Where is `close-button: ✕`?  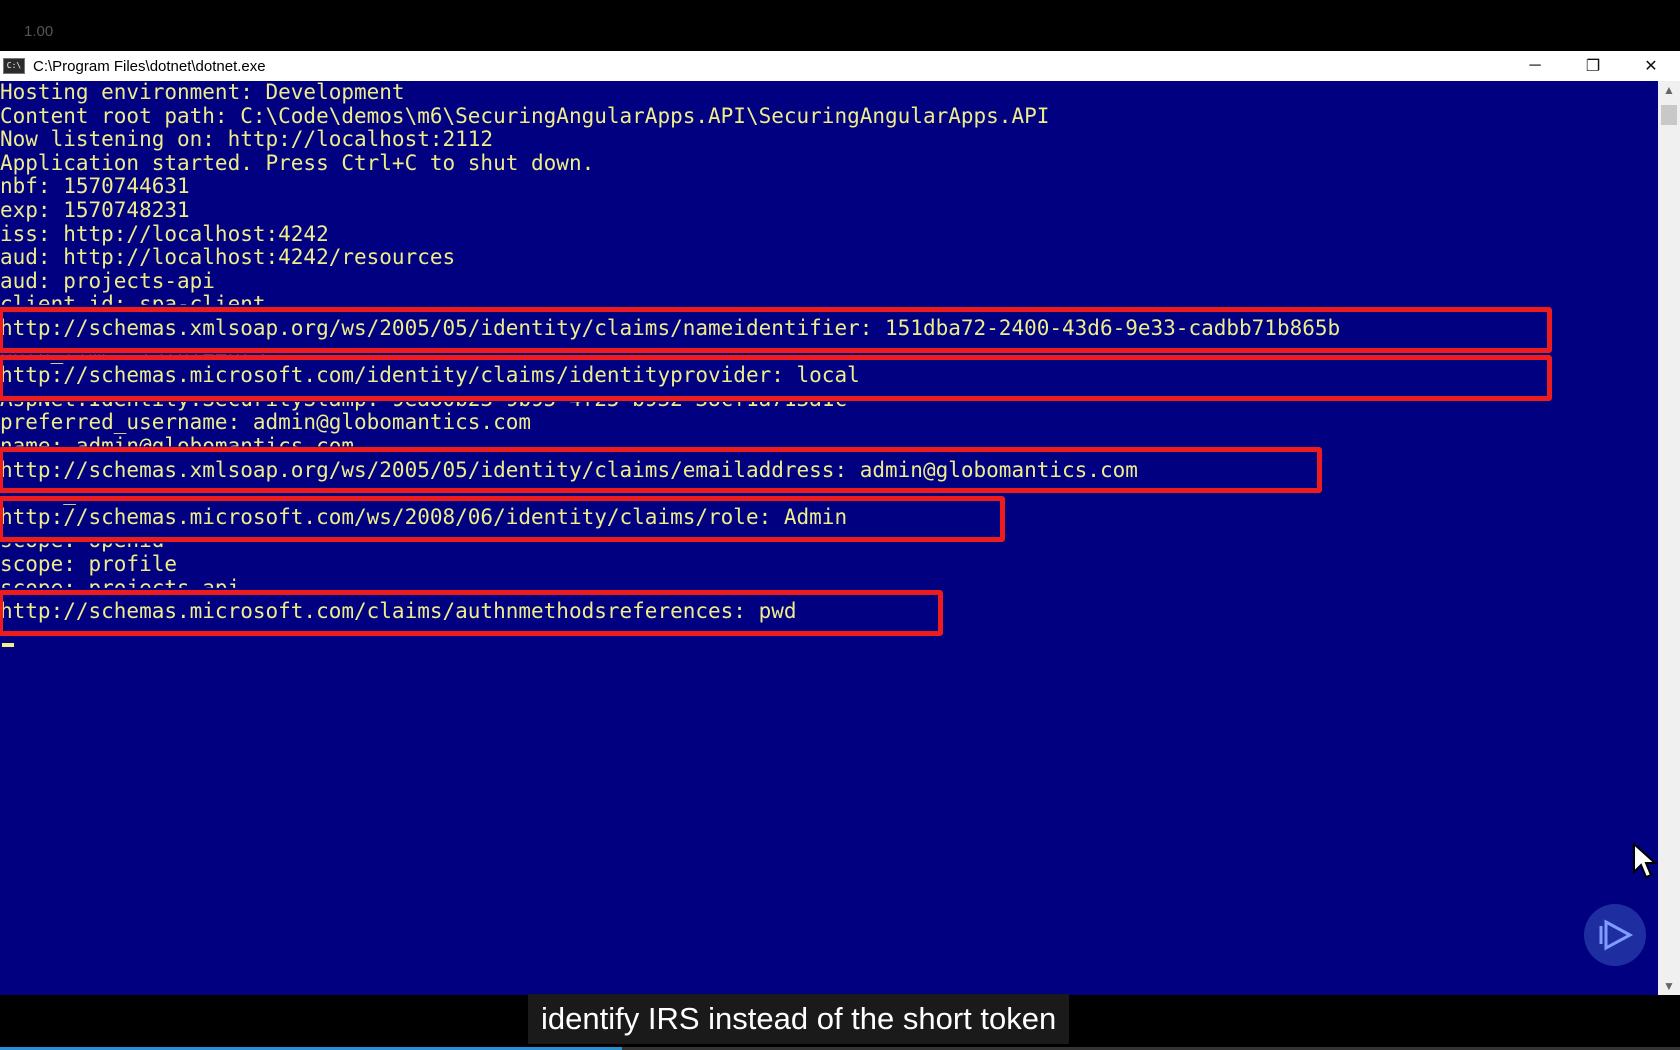
close-button: ✕ is located at coordinates (1651, 66).